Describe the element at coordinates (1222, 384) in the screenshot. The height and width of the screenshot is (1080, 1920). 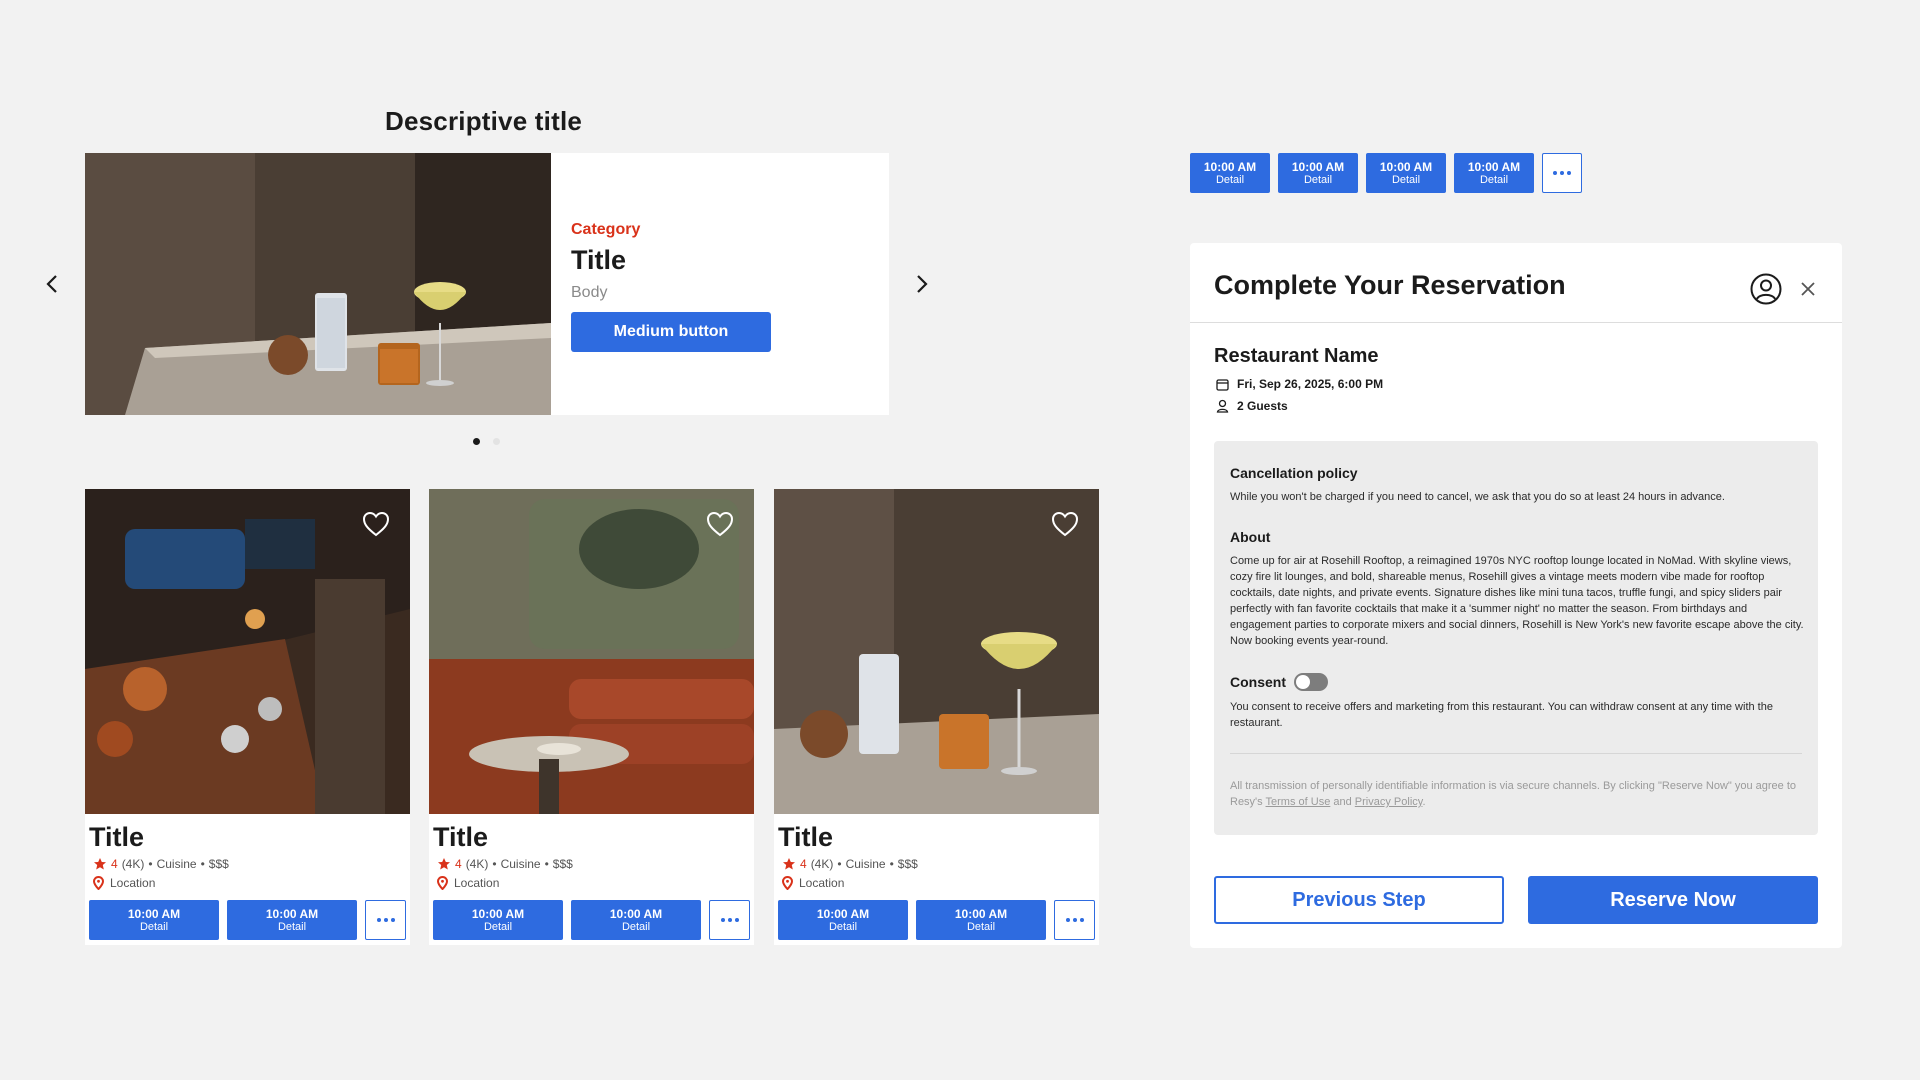
I see `calendar-icon` at that location.